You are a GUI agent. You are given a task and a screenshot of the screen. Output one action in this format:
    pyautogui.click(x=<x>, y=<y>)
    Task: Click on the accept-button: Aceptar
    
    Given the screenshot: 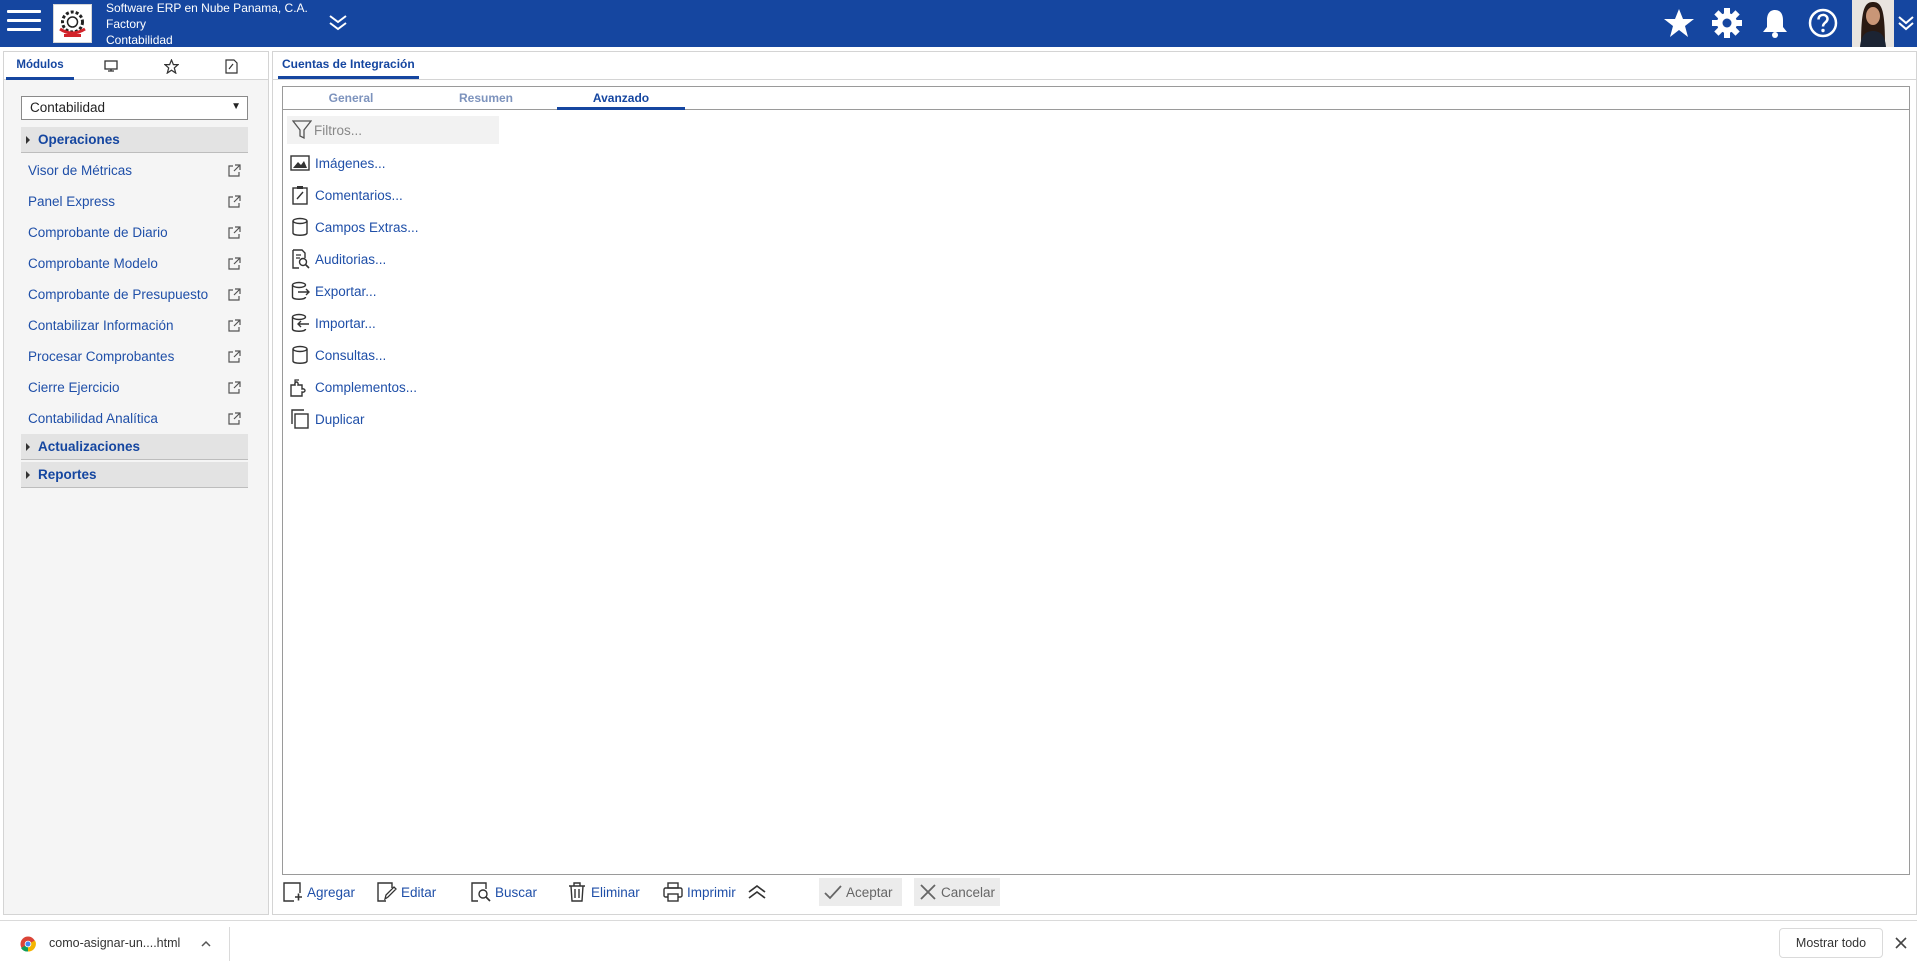 What is the action you would take?
    pyautogui.click(x=860, y=892)
    